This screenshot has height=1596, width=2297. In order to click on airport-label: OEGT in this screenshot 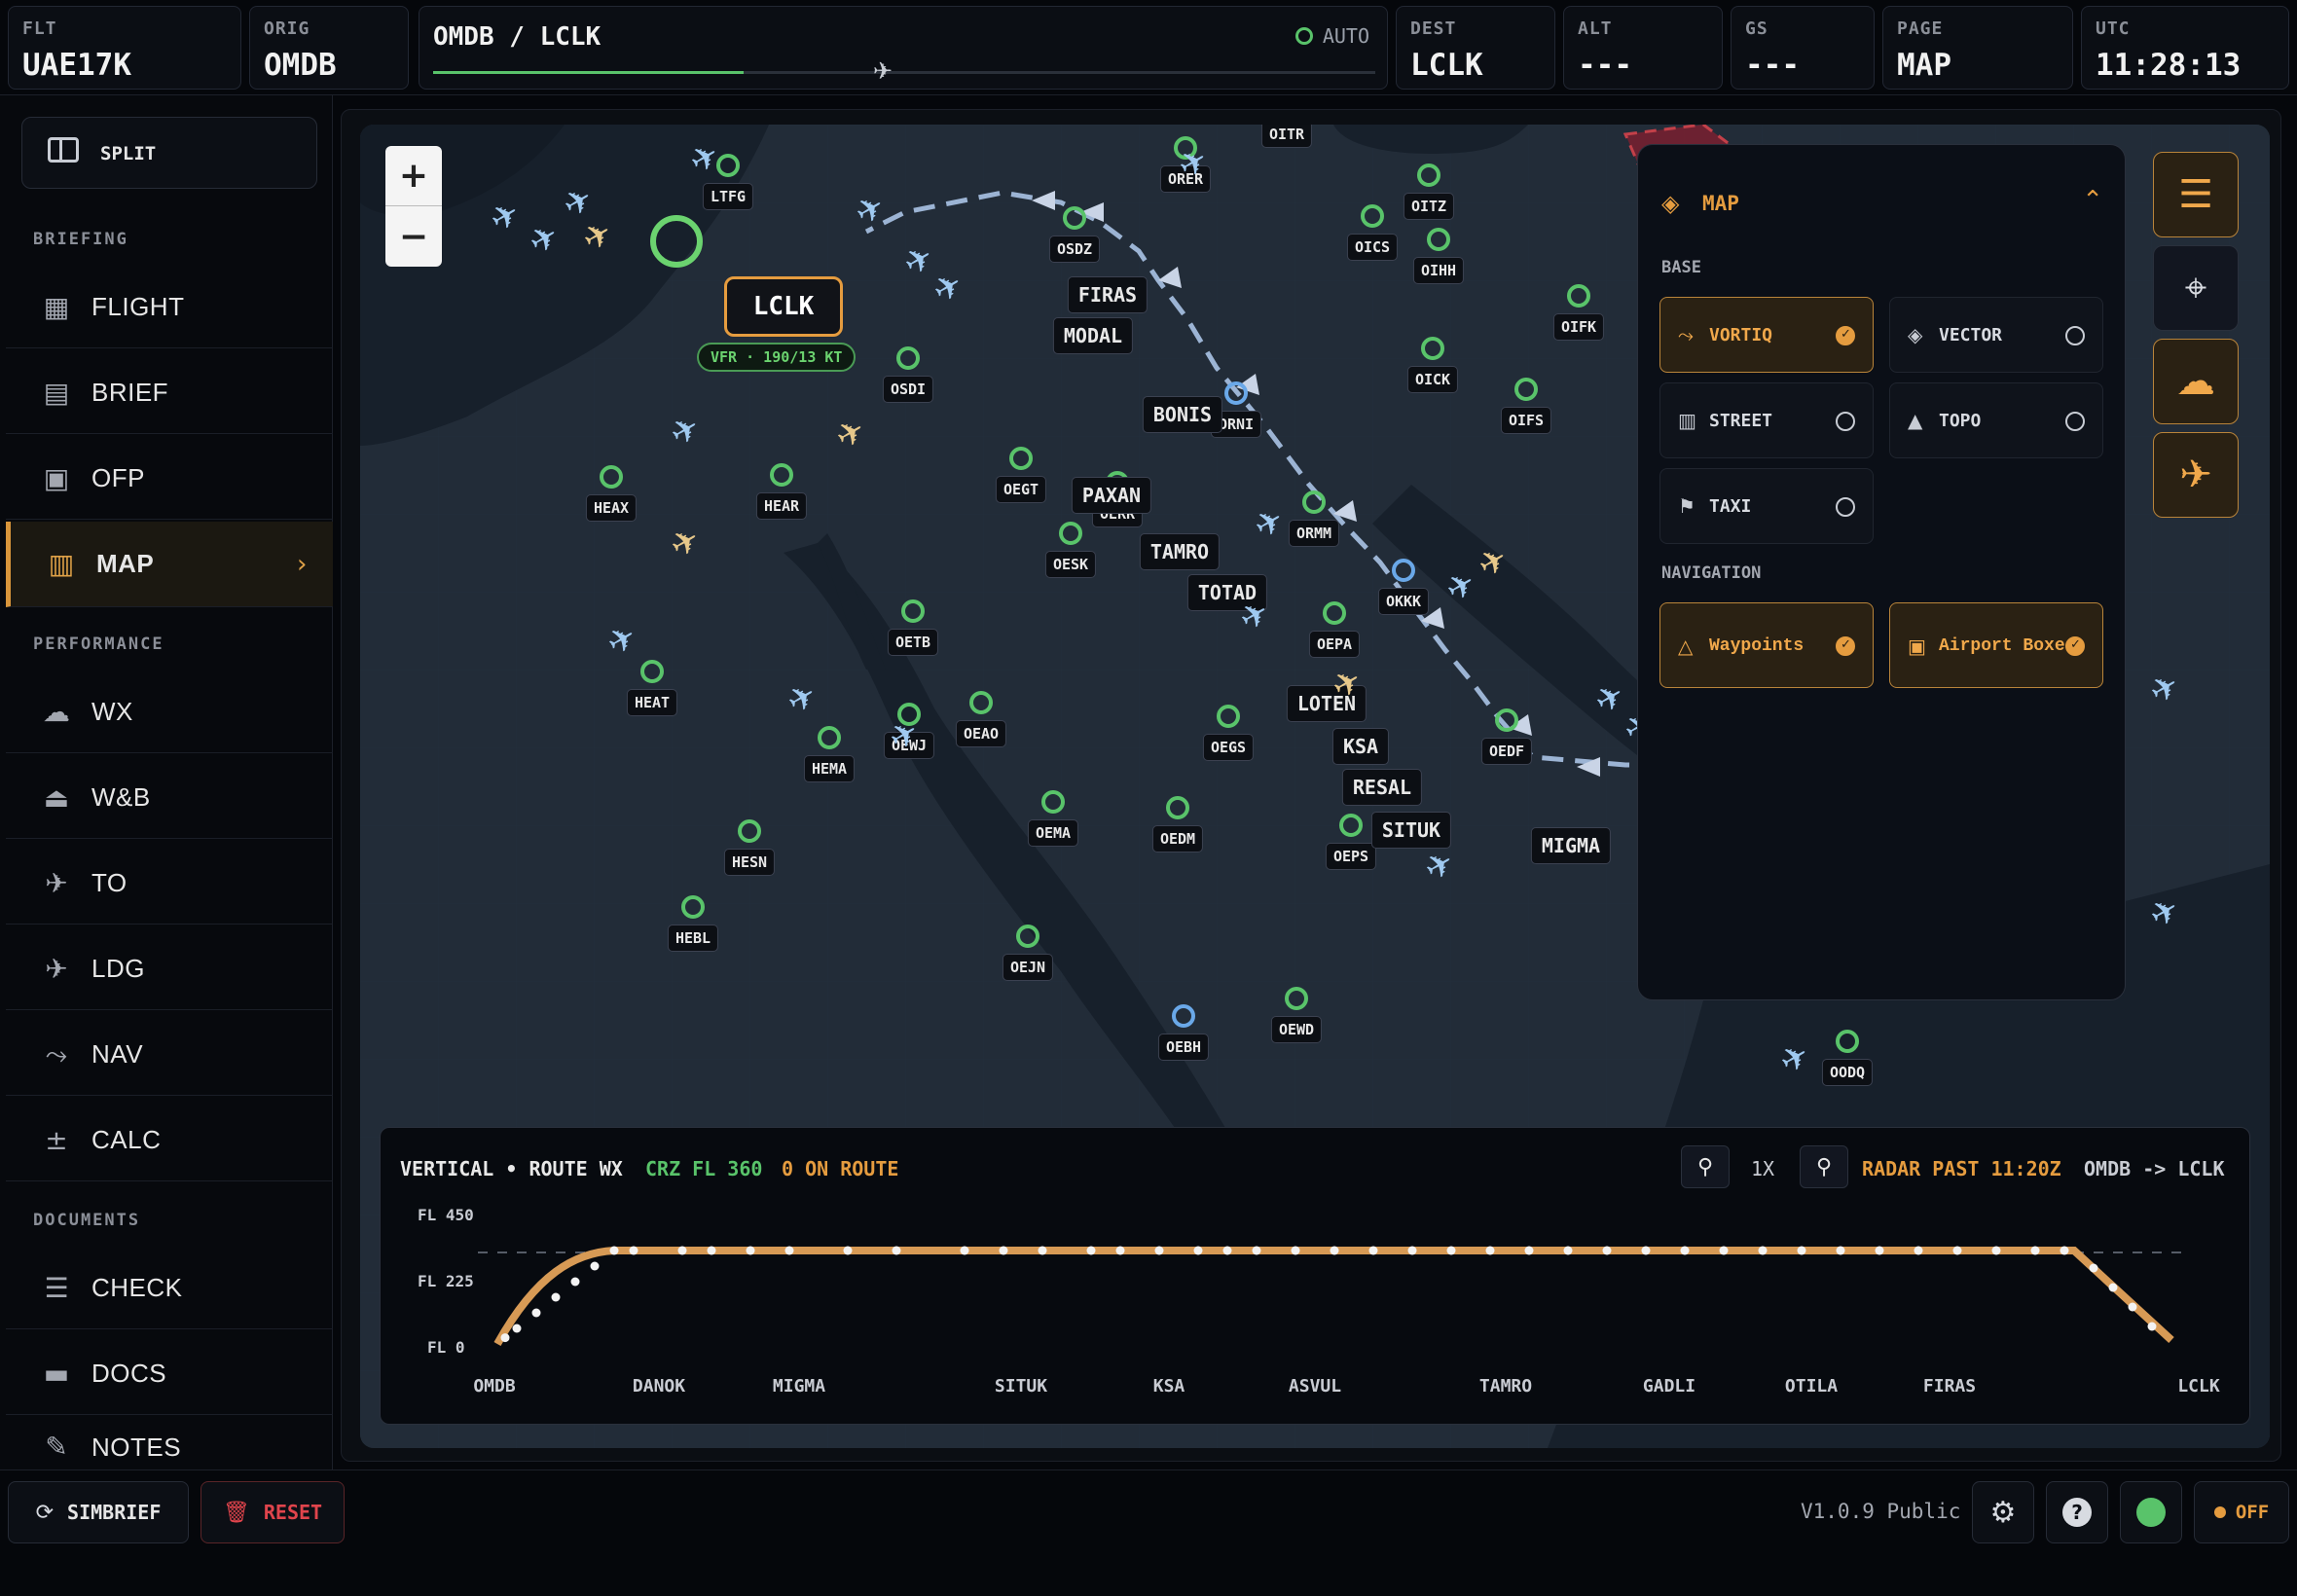, I will do `click(1021, 489)`.